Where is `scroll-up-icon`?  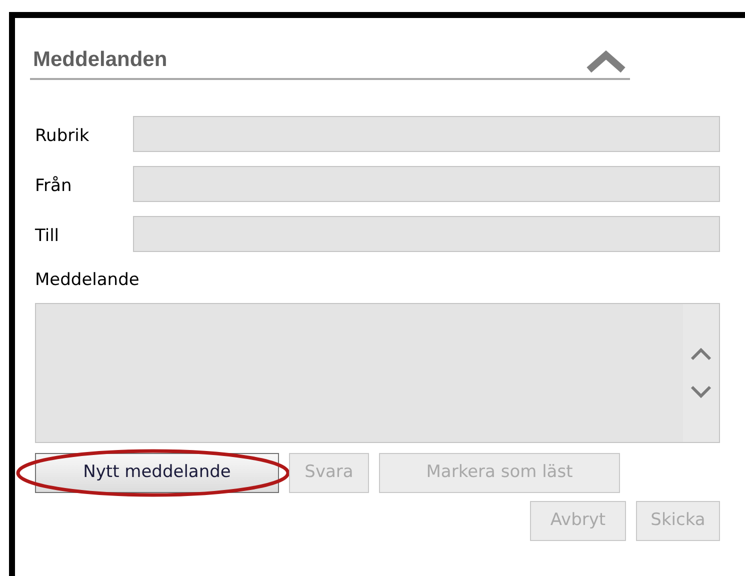
scroll-up-icon is located at coordinates (701, 354).